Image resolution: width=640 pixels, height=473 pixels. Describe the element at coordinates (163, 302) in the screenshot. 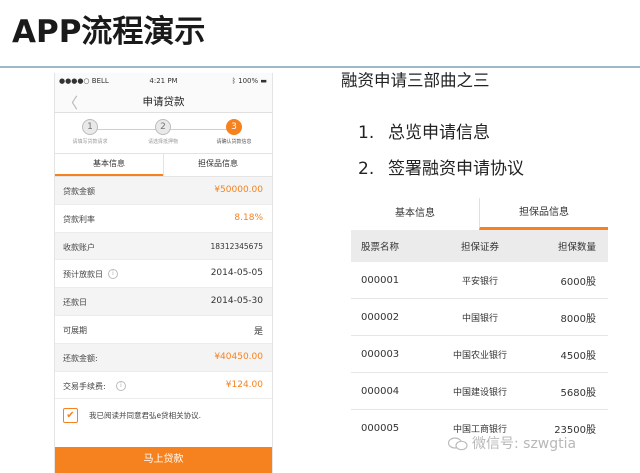

I see `loan-info-row: 还款日 2014-05-30` at that location.